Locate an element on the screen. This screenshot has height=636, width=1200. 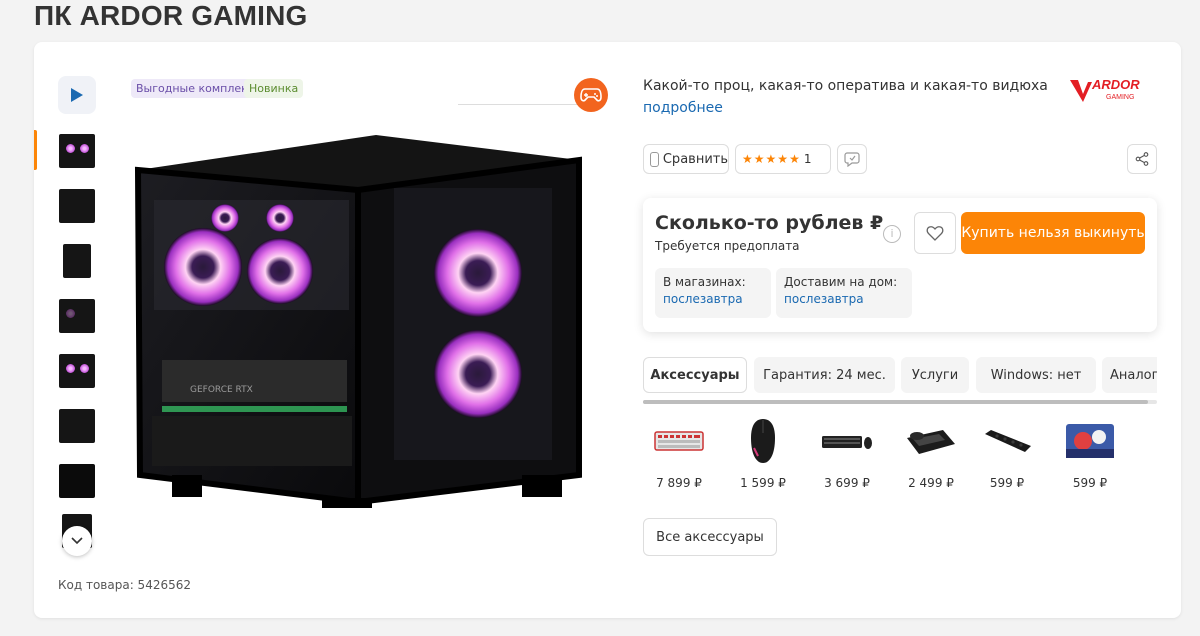
compare-button: Сравнить is located at coordinates (686, 159).